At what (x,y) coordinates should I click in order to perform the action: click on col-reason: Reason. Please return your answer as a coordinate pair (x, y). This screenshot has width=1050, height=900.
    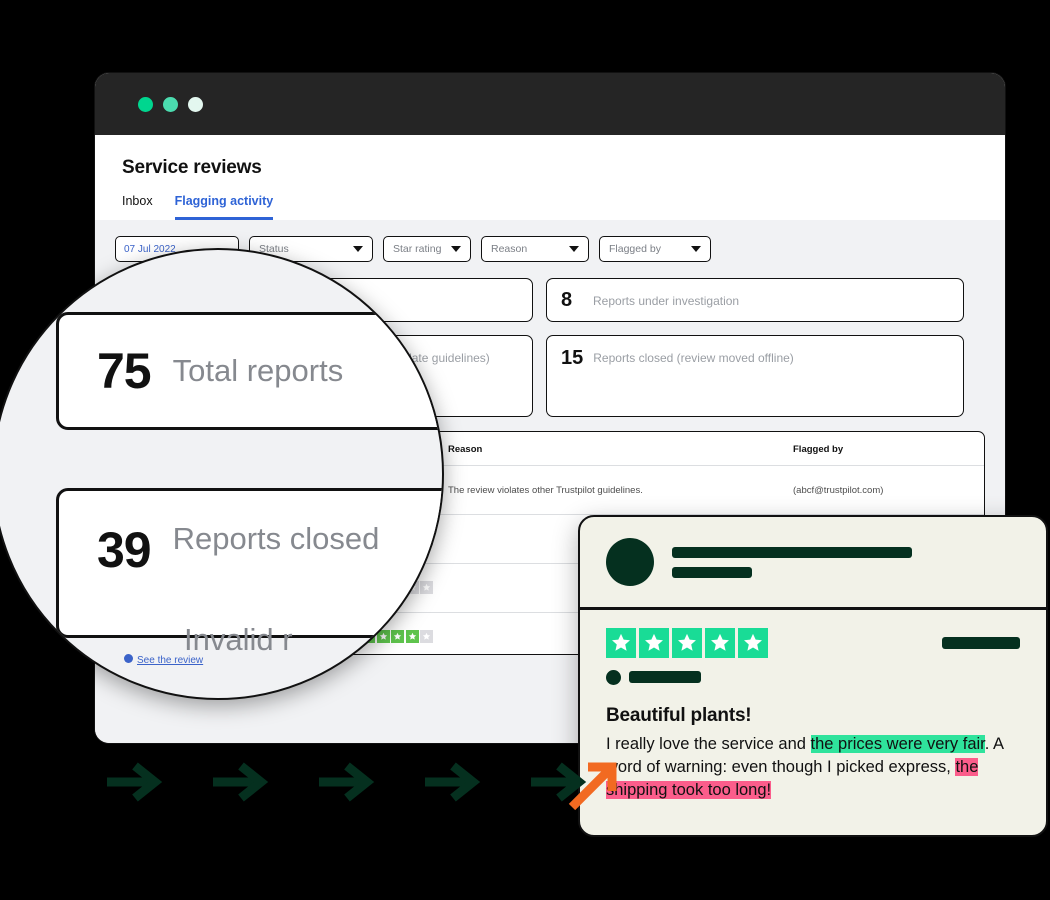
    Looking at the image, I should click on (465, 449).